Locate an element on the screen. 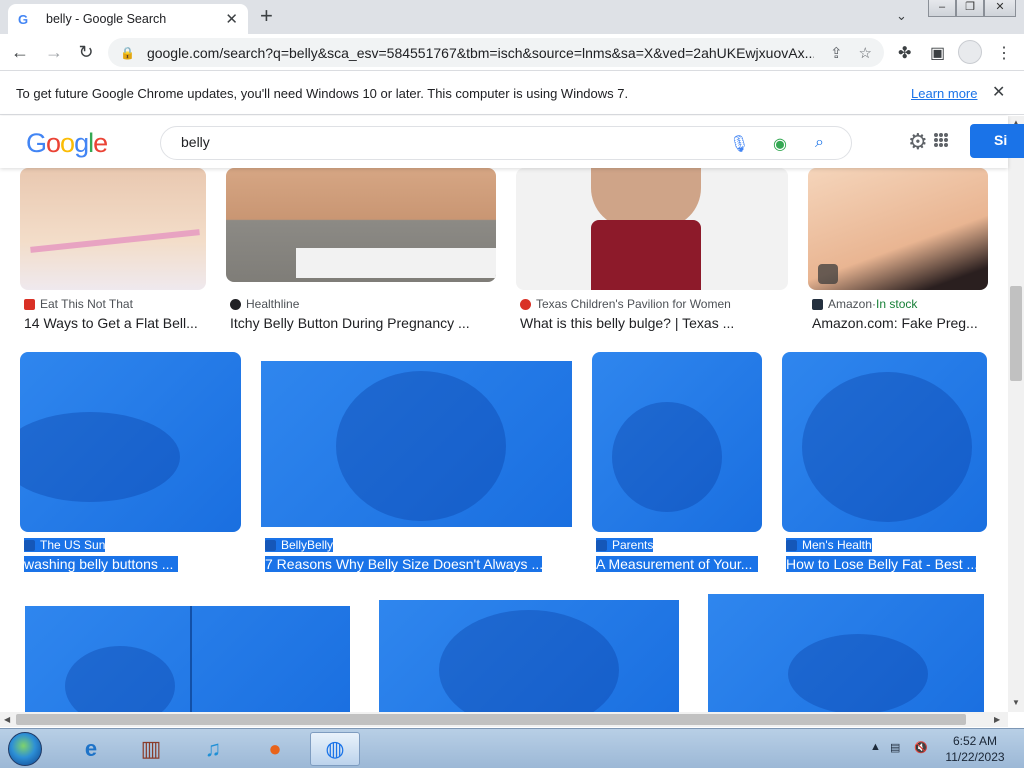 The width and height of the screenshot is (1024, 768). result-source: Amazon · In stock is located at coordinates (864, 304).